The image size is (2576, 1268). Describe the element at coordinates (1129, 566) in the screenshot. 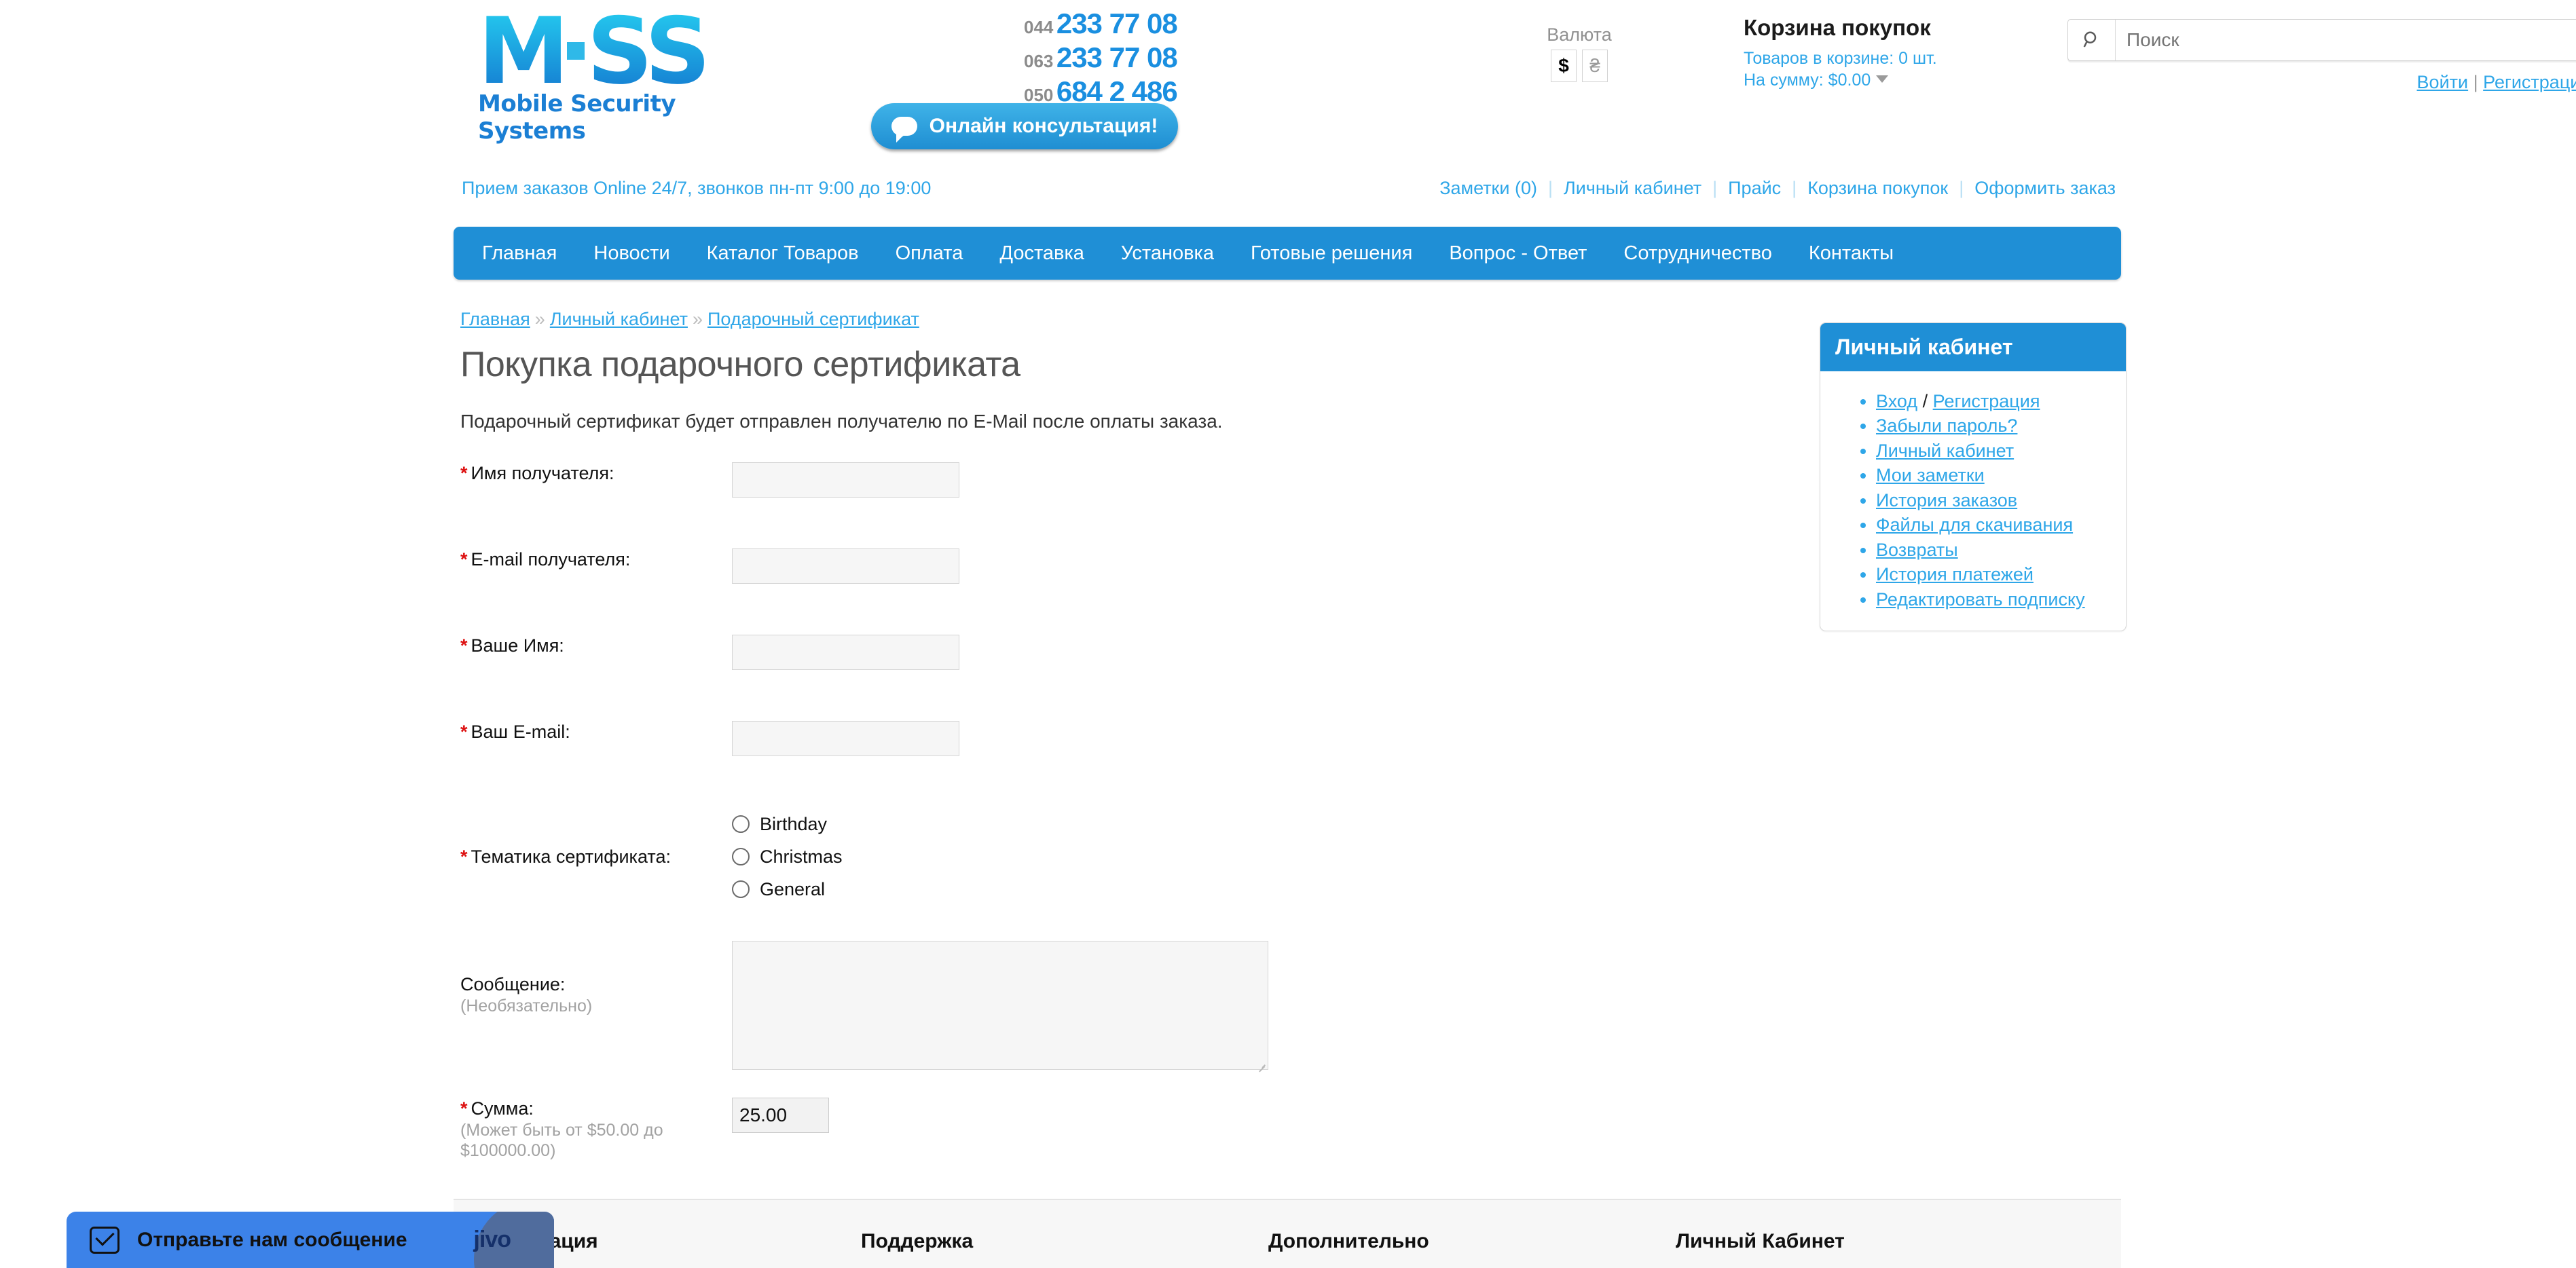

I see `form-row-recipient-email: * E-mail получателя:` at that location.